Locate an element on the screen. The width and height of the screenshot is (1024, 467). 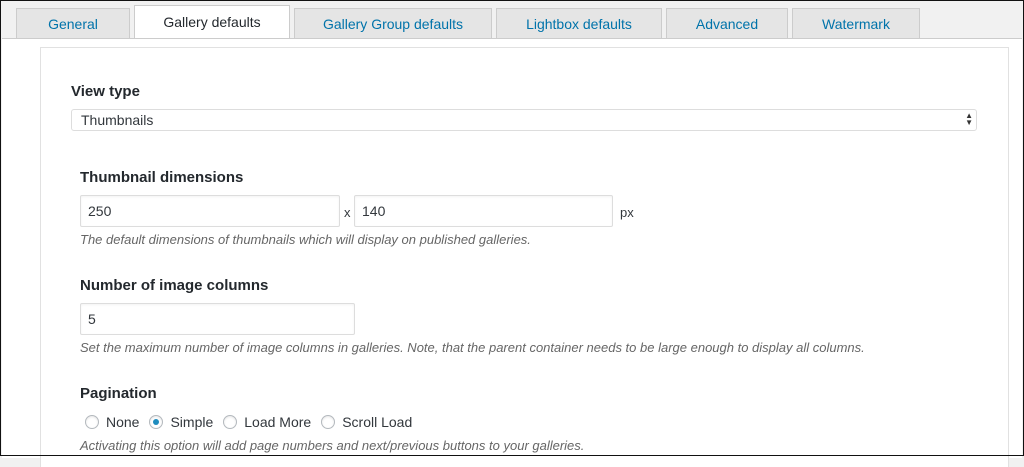
tab-label: Advanced is located at coordinates (727, 23).